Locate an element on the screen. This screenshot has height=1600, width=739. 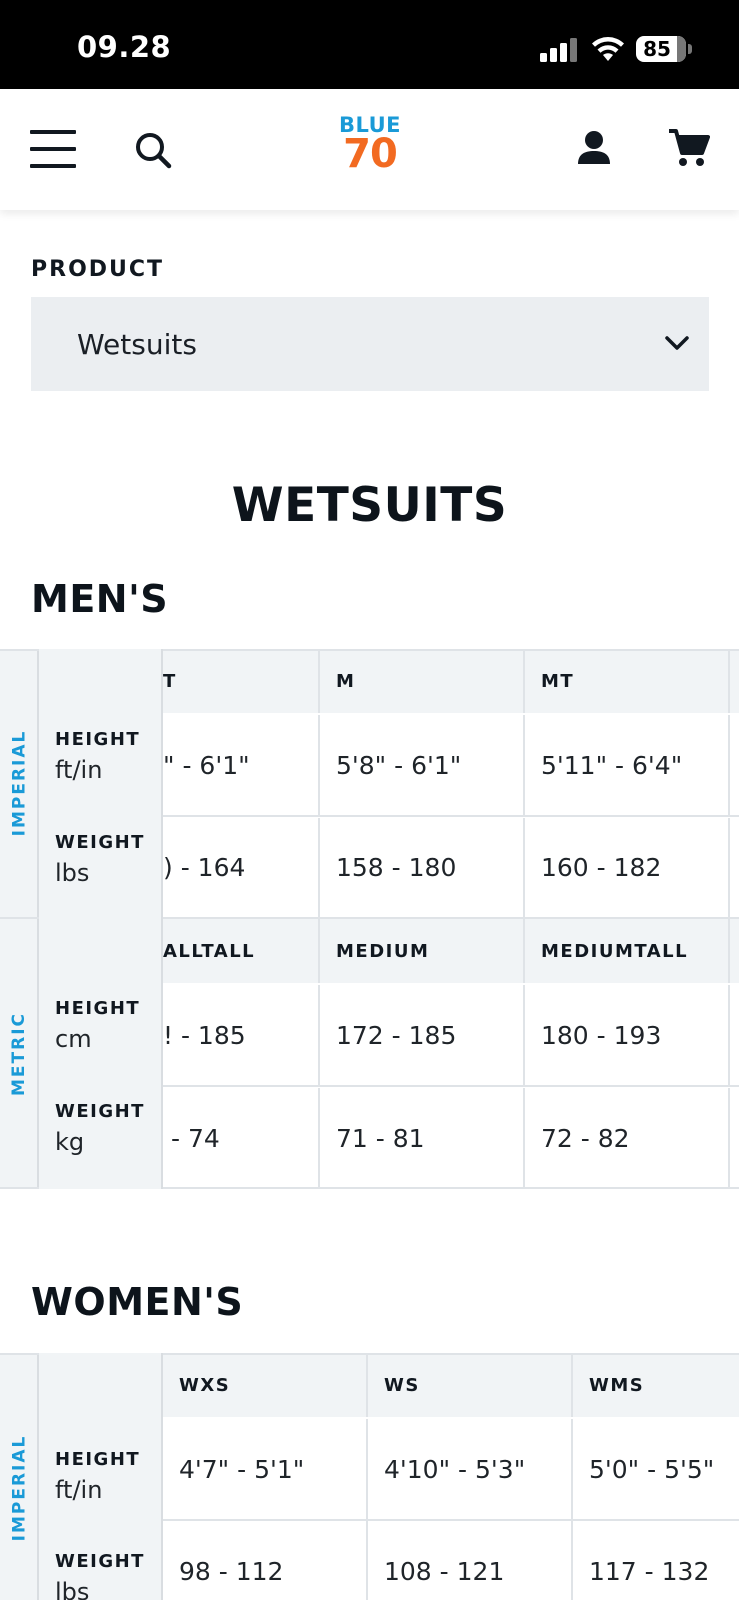
table-cell: 117 - 132 is located at coordinates (656, 1560).